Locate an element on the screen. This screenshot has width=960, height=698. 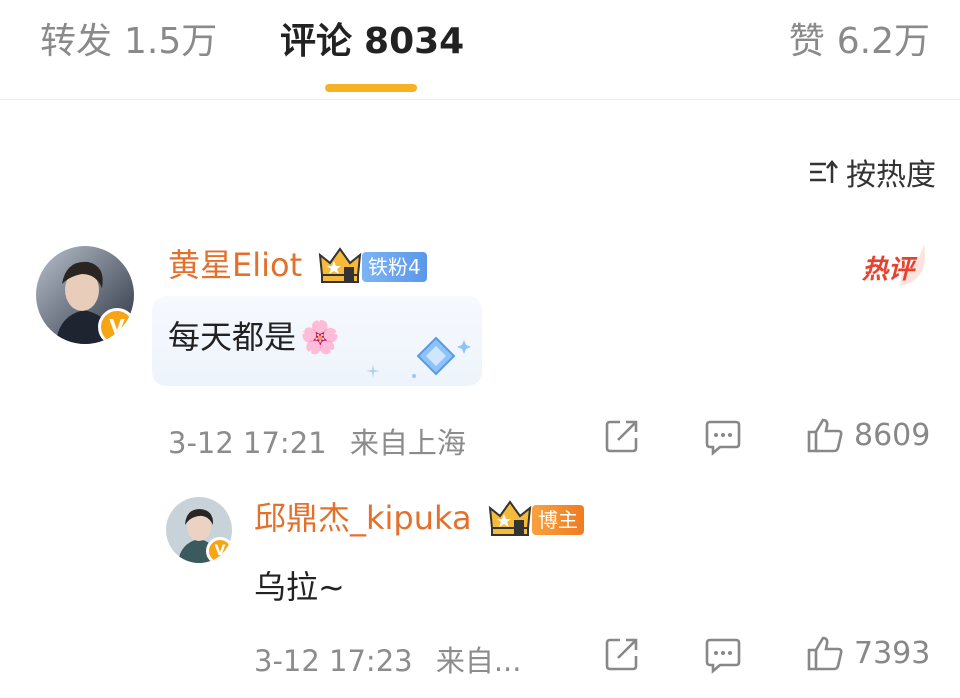
reply-comment-button is located at coordinates (723, 655).